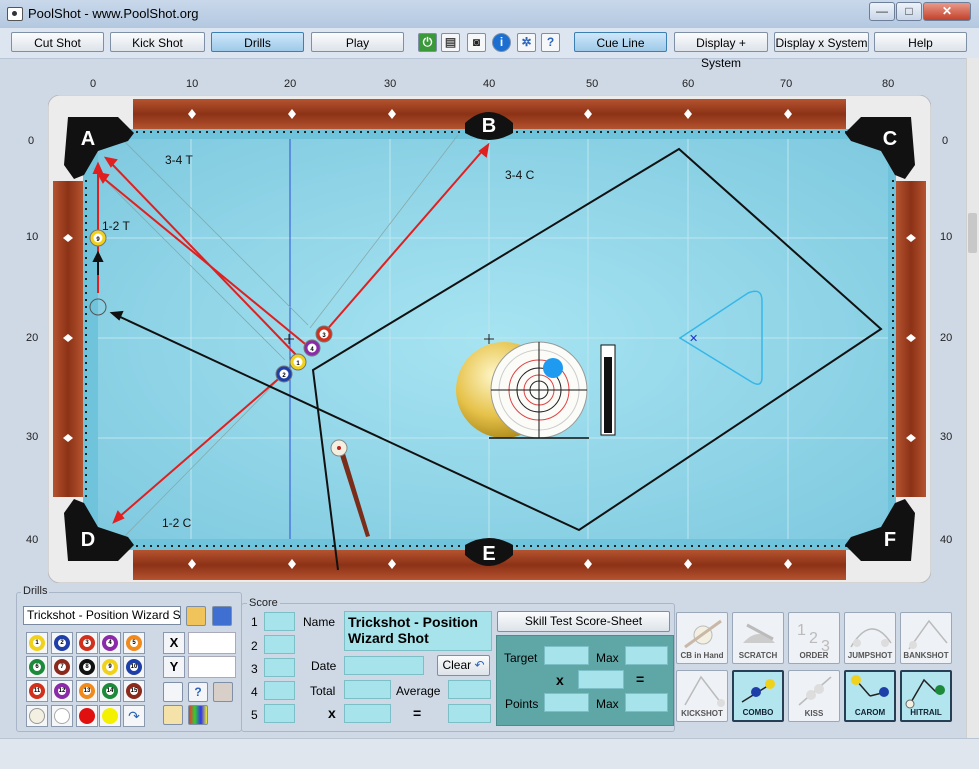 This screenshot has width=979, height=769. What do you see at coordinates (37, 716) in the screenshot?
I see `cue-ball-button` at bounding box center [37, 716].